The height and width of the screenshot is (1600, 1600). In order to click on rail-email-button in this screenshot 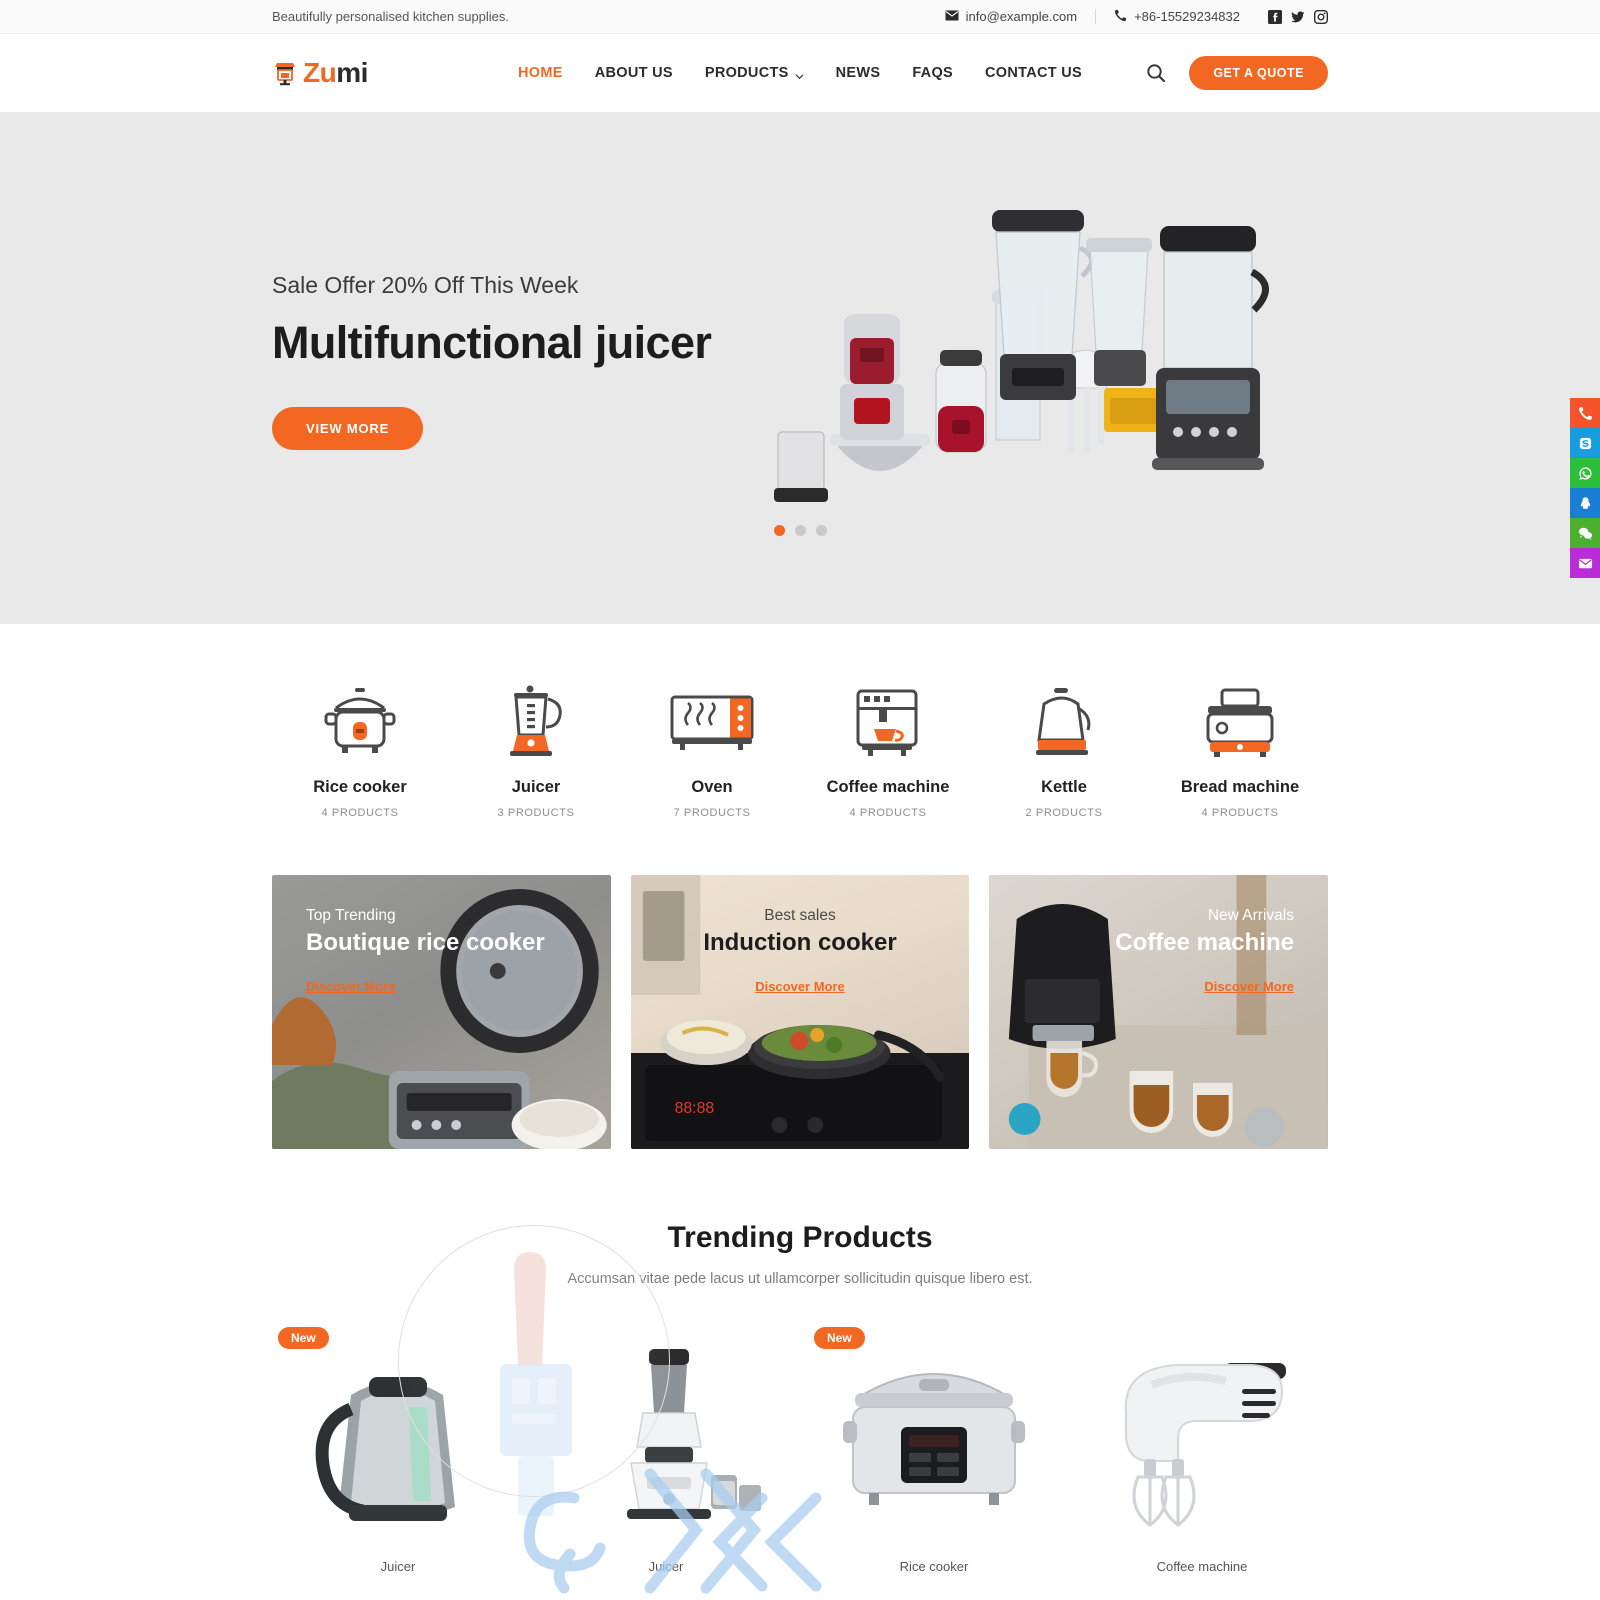, I will do `click(1585, 563)`.